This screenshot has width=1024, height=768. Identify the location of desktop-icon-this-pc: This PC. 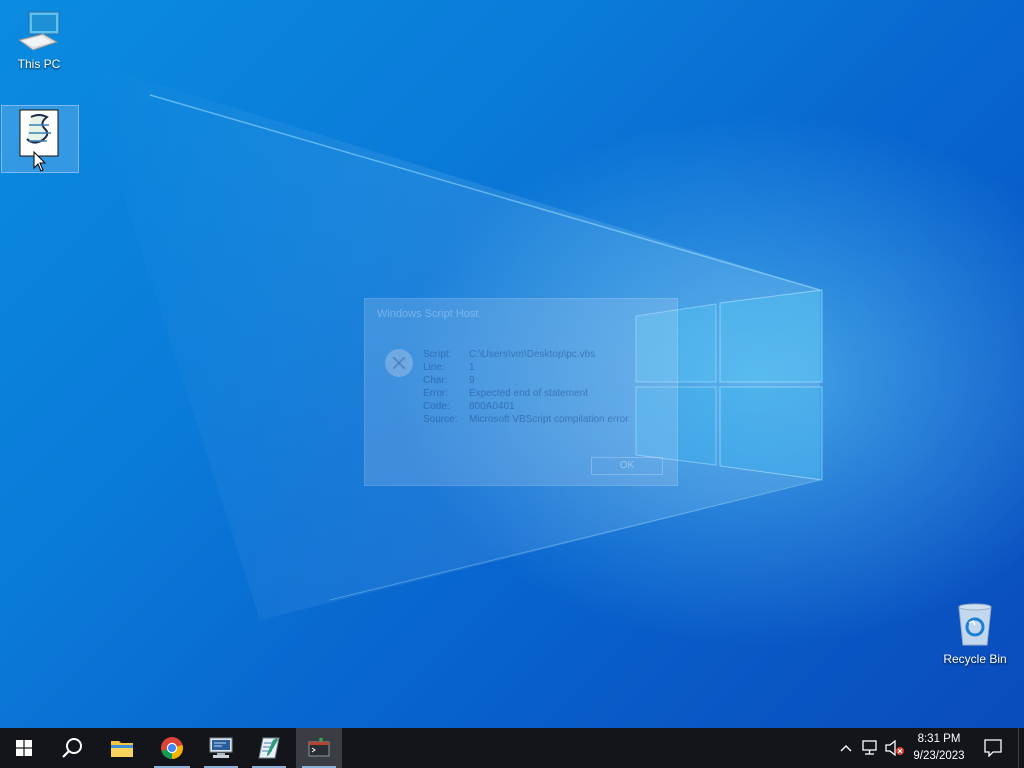
(39, 42).